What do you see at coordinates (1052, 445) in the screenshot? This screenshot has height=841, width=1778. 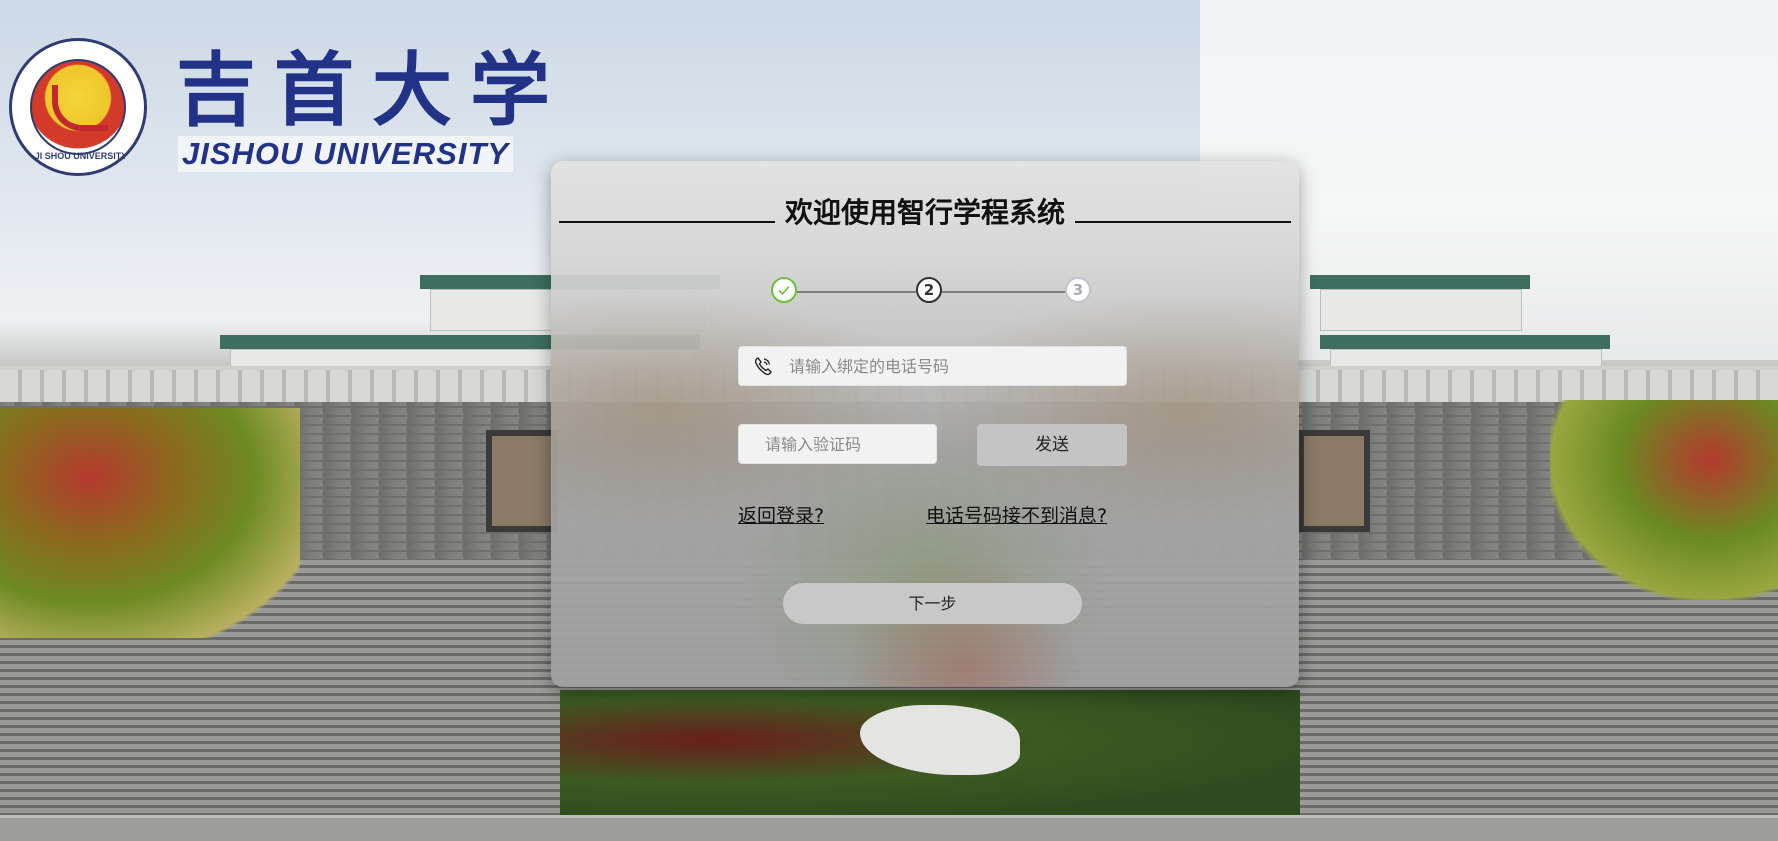 I see `send-code-button: 发送` at bounding box center [1052, 445].